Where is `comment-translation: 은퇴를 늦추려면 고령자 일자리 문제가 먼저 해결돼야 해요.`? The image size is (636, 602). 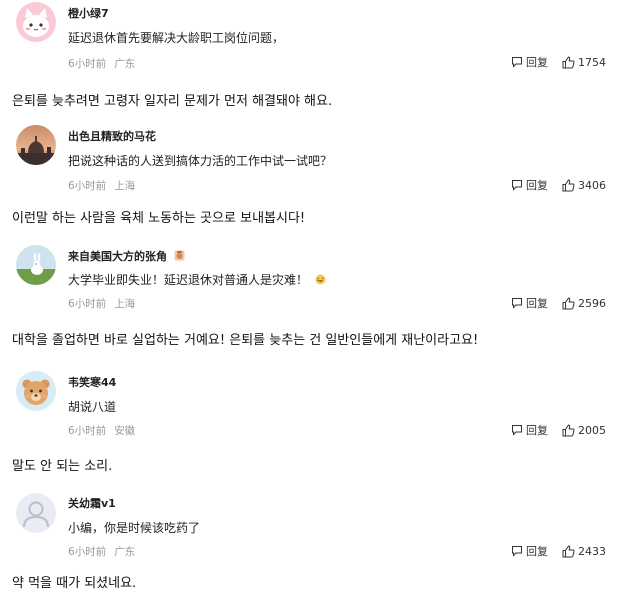
comment-translation: 은퇴를 늦추려면 고령자 일자리 문제가 먼저 해결돼야 해요. is located at coordinates (172, 101).